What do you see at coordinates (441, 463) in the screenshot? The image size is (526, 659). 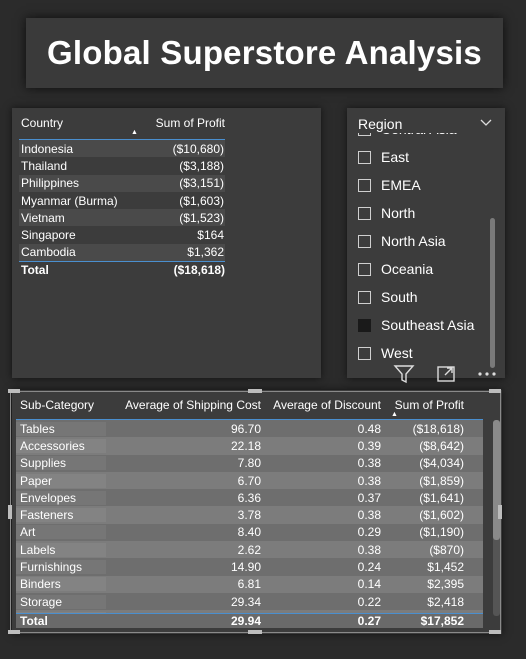 I see `profit-cell: ($4,034)` at bounding box center [441, 463].